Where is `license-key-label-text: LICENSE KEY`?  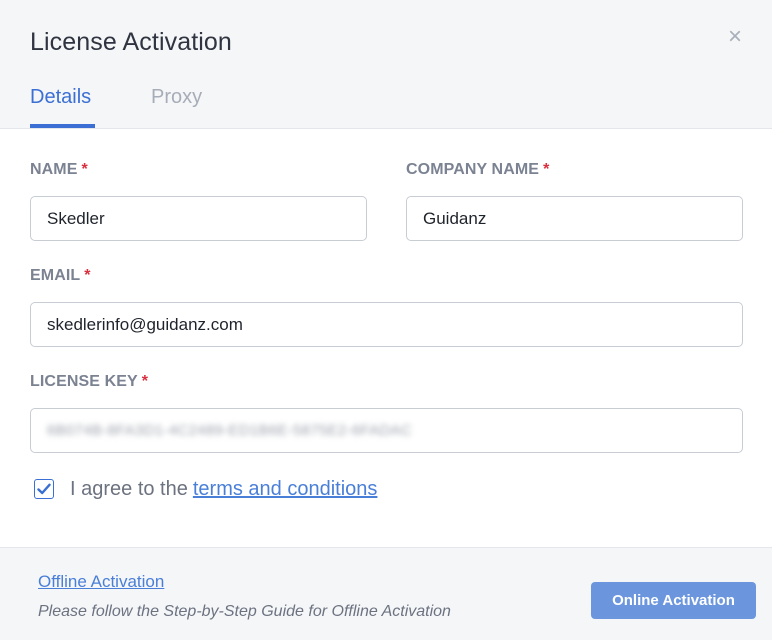
license-key-label-text: LICENSE KEY is located at coordinates (84, 381).